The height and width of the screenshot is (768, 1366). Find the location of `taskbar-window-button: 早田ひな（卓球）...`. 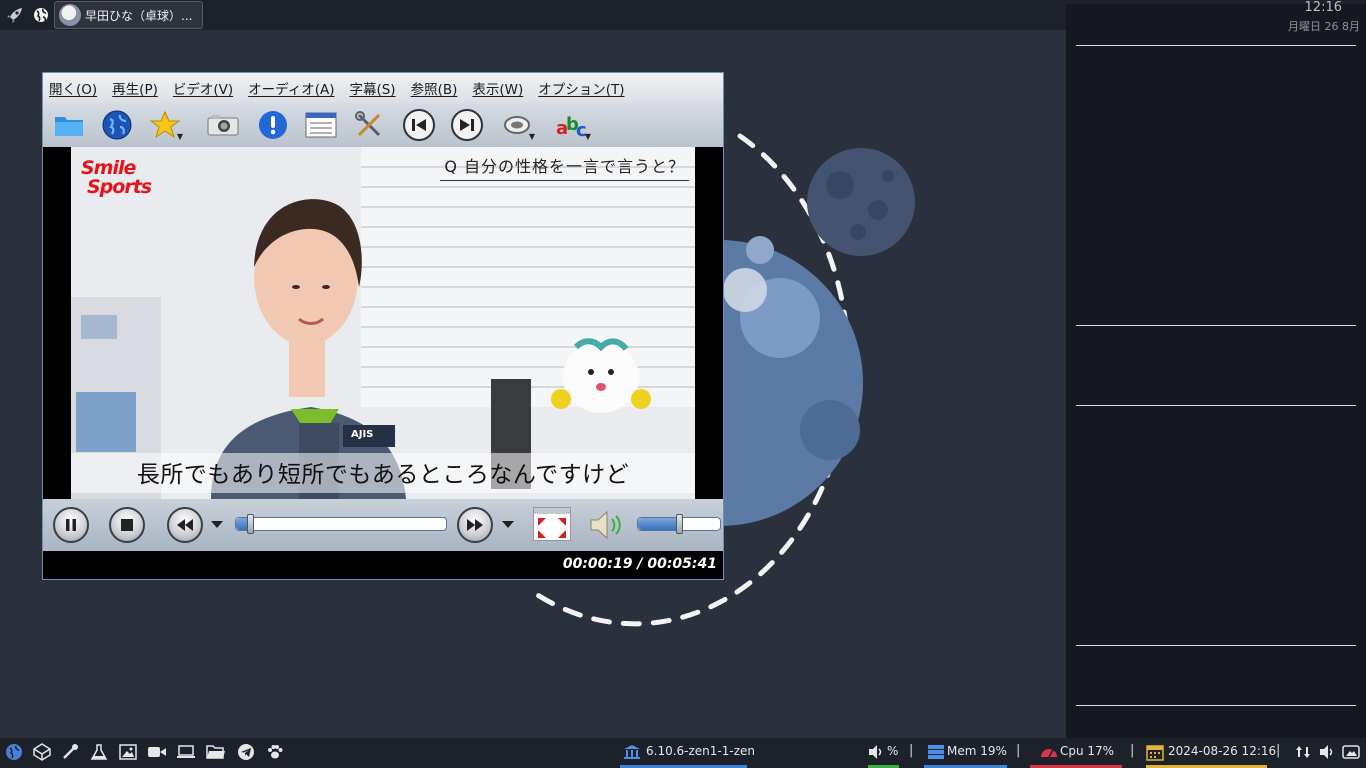

taskbar-window-button: 早田ひな（卓球）... is located at coordinates (128, 15).